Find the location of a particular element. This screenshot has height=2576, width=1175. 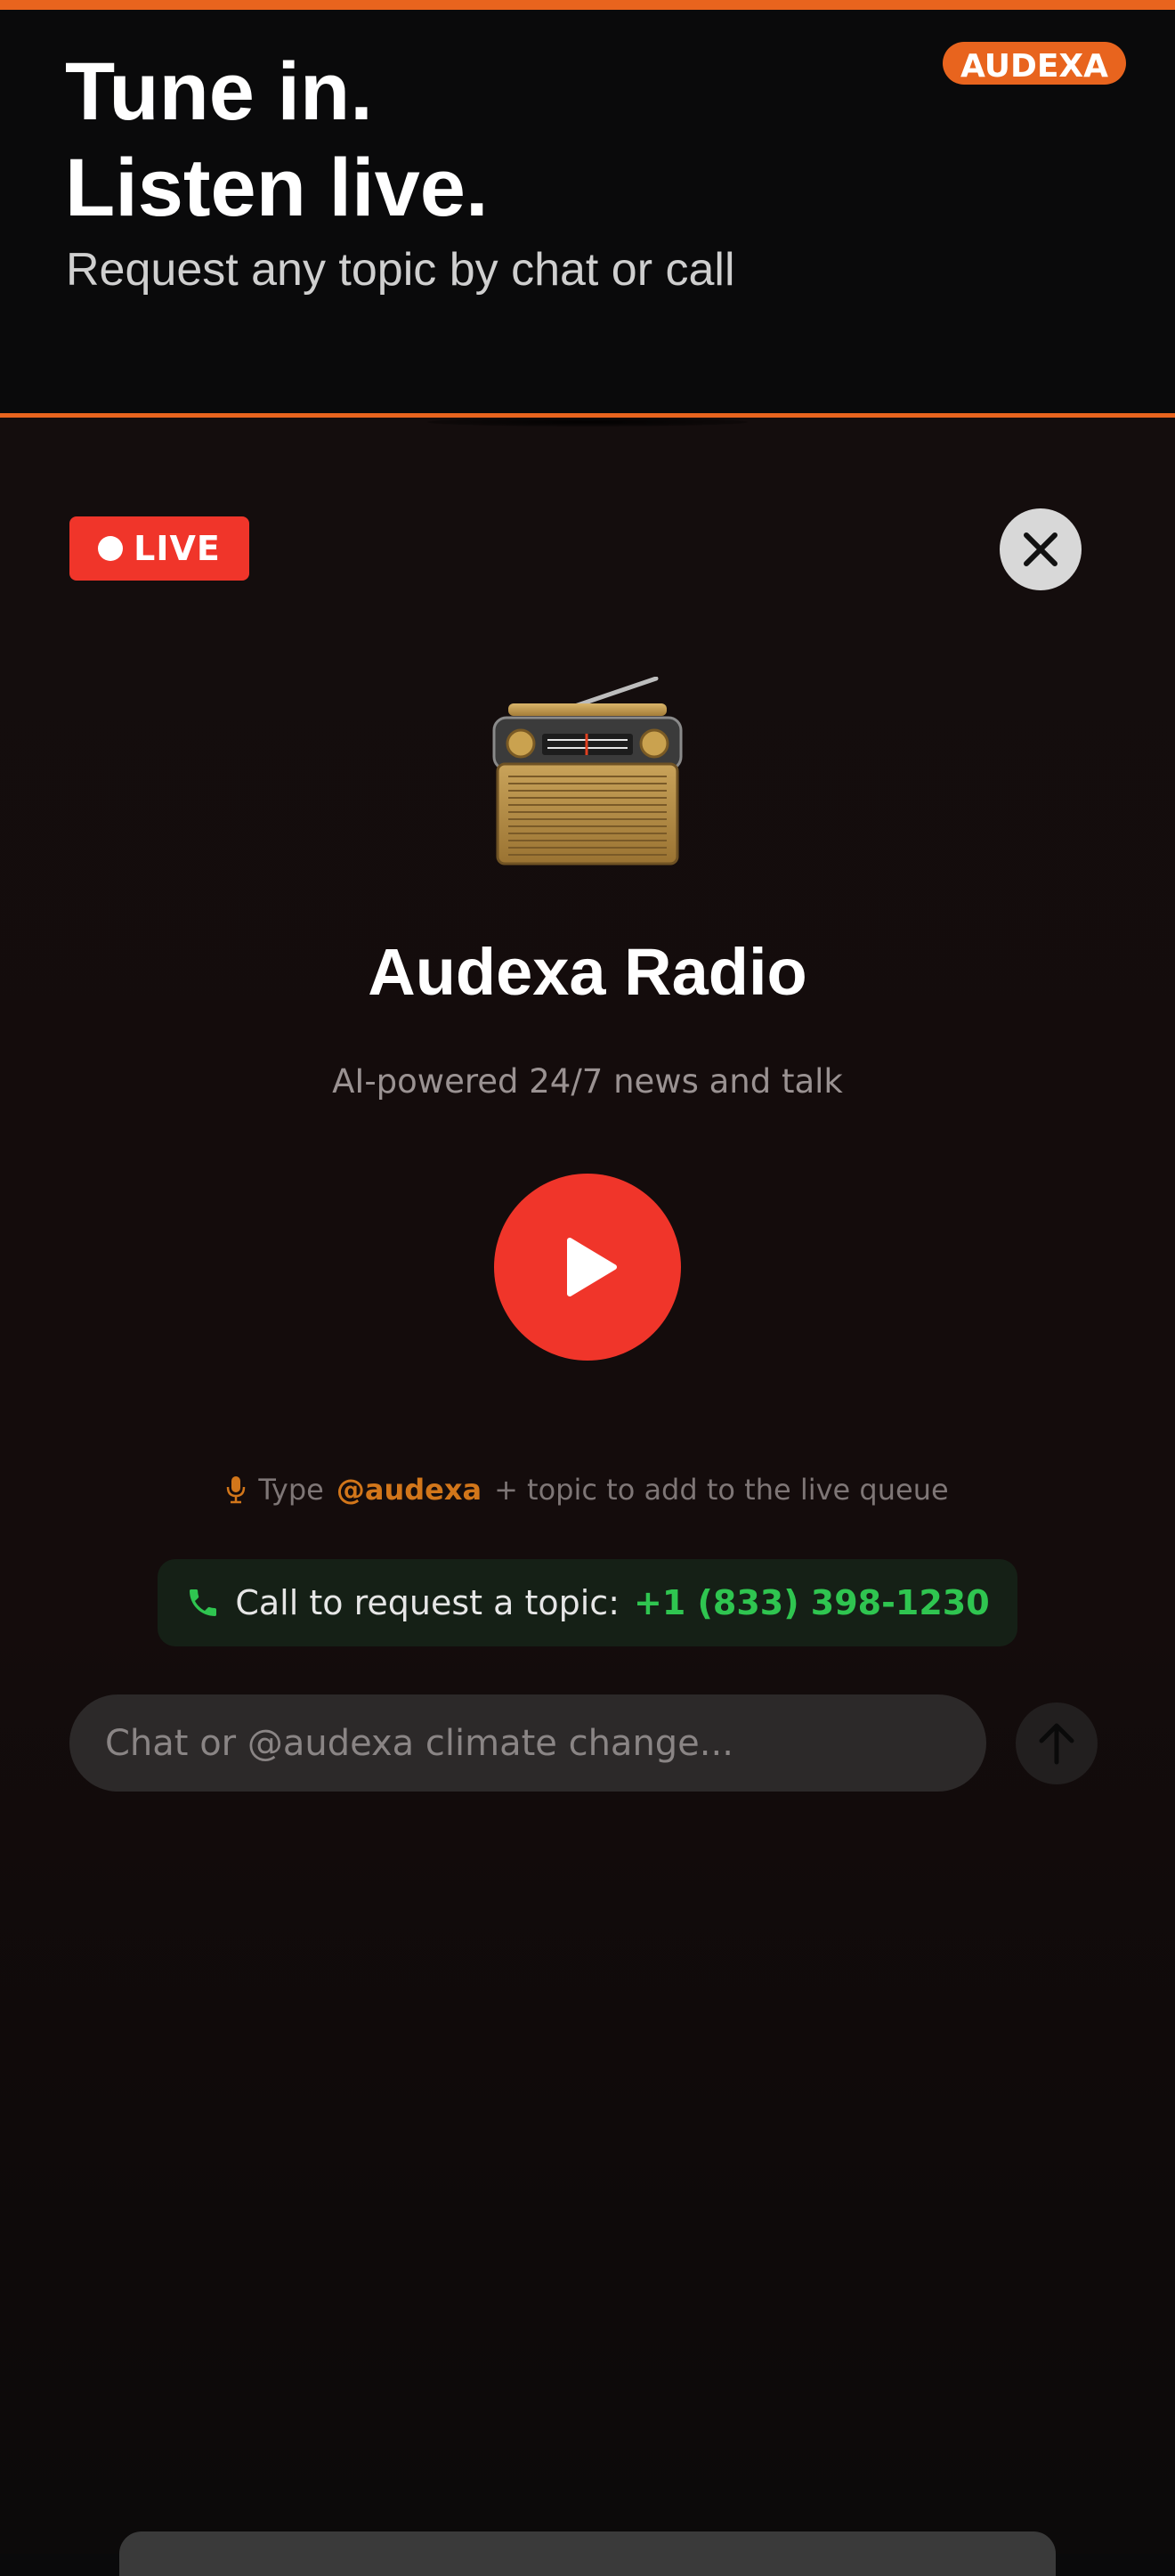

headline-line-1: Tune in. is located at coordinates (219, 91).